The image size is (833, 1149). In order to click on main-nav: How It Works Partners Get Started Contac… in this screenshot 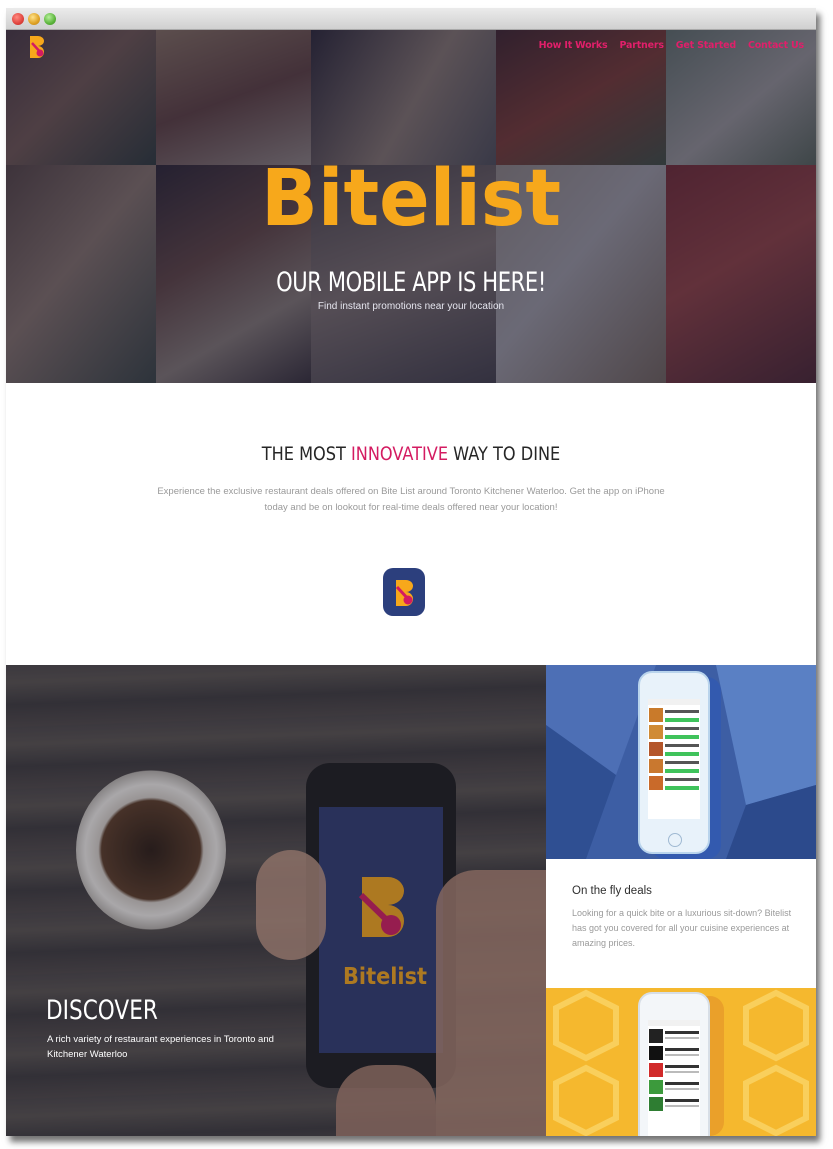, I will do `click(672, 45)`.